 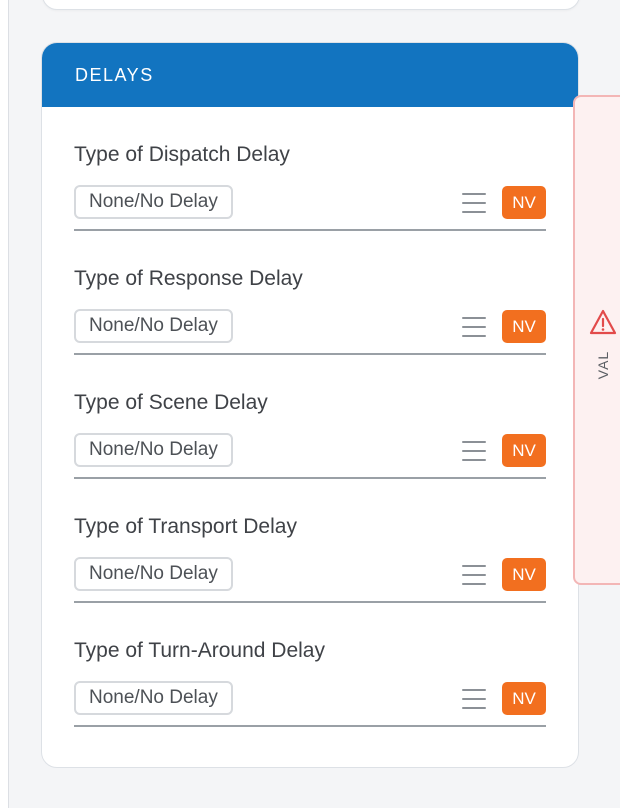 What do you see at coordinates (188, 278) in the screenshot?
I see `field-label: Type of Response Delay` at bounding box center [188, 278].